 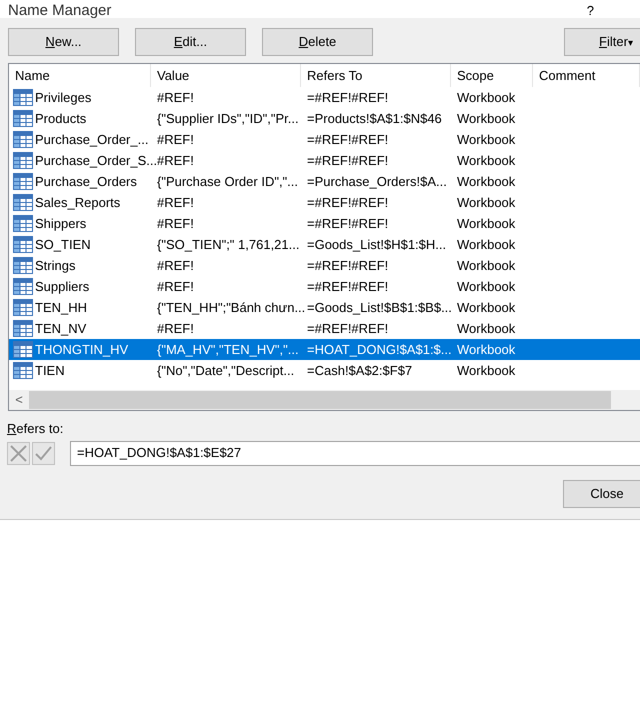 What do you see at coordinates (355, 453) in the screenshot?
I see `refers-to-field: =HOAT_DONG!$A$1:$E$27` at bounding box center [355, 453].